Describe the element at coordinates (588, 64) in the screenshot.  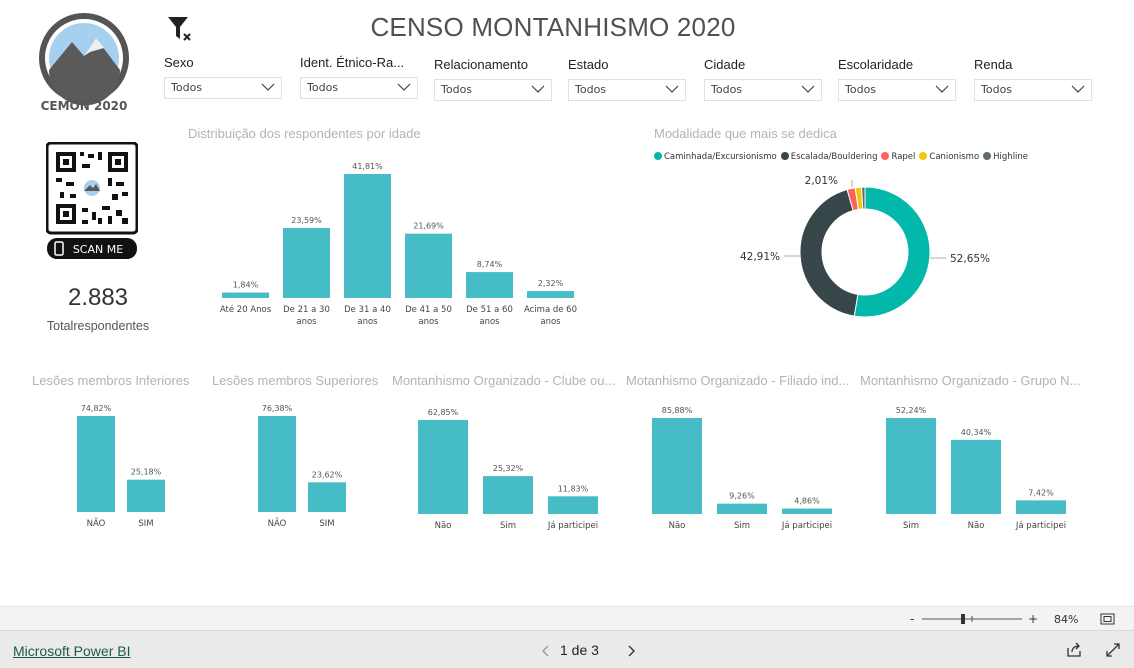
I see `slicer-label: Estado` at that location.